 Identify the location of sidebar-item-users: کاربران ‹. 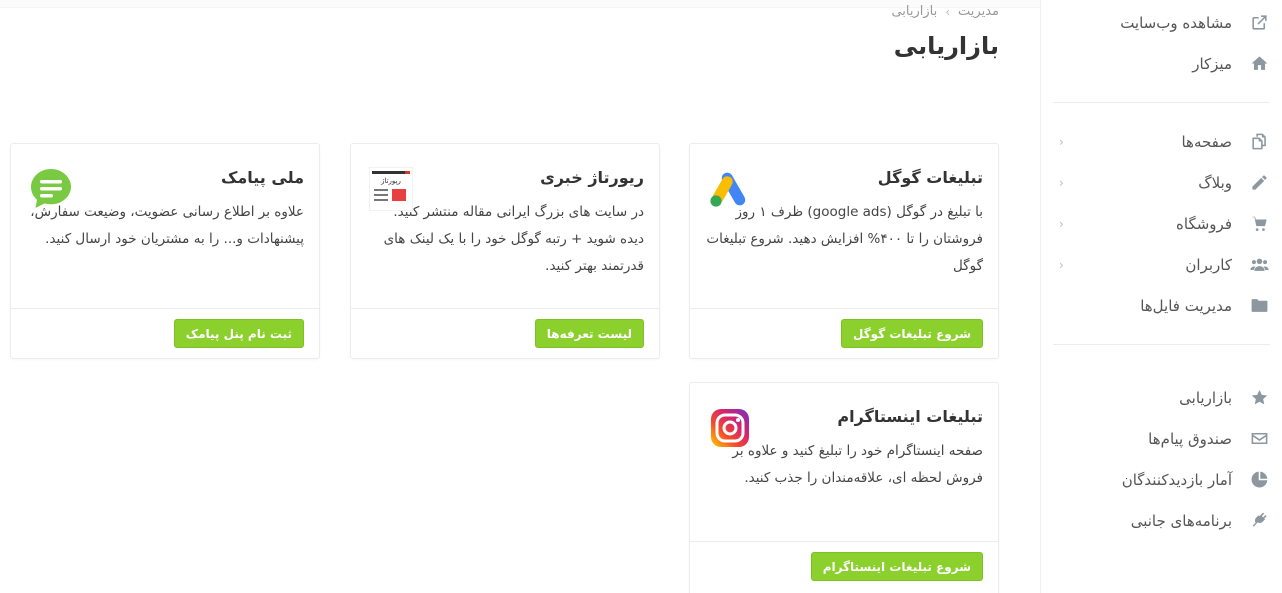
(1164, 264).